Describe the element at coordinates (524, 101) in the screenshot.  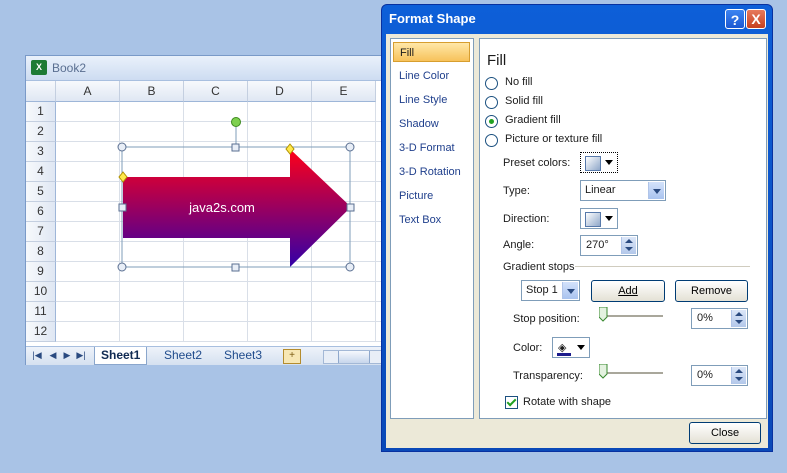
I see `solid-fill-label: Solid fill` at that location.